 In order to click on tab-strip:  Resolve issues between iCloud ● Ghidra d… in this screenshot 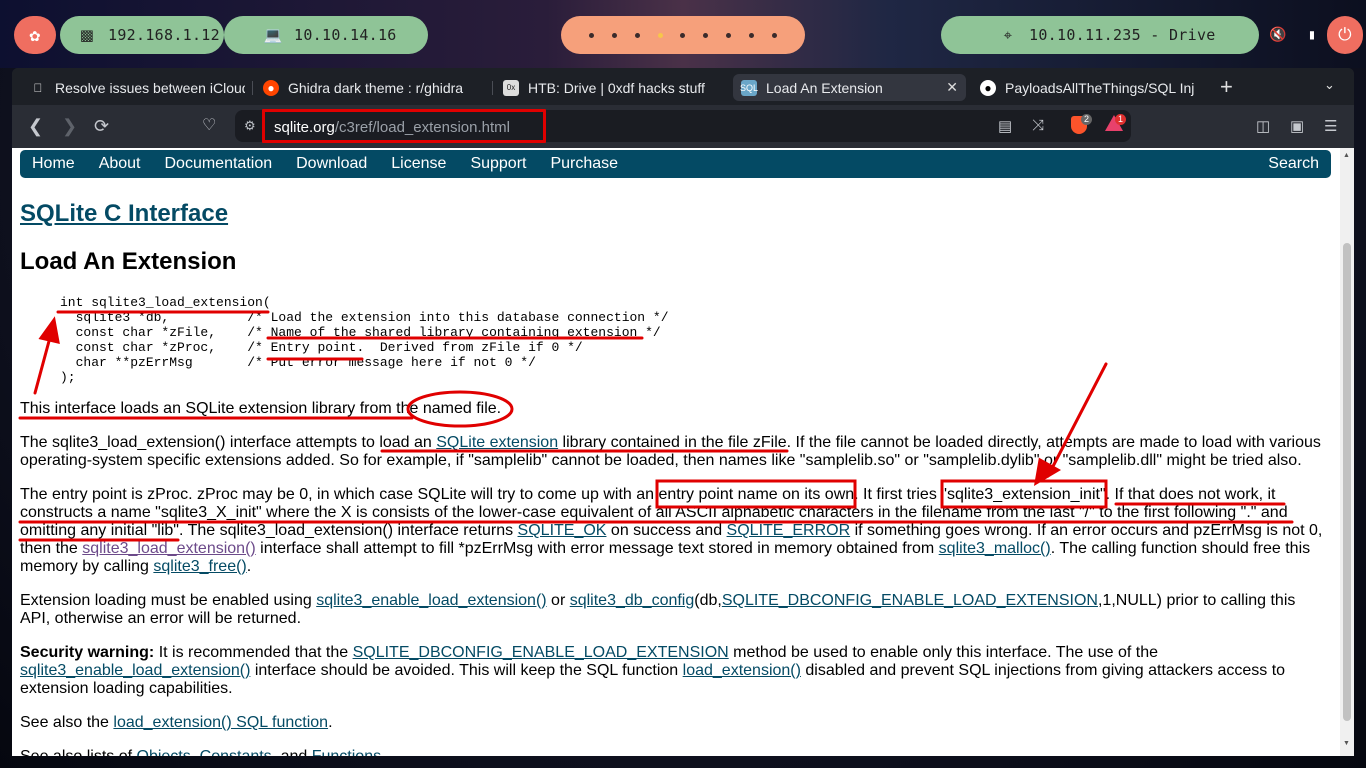, I will do `click(683, 86)`.